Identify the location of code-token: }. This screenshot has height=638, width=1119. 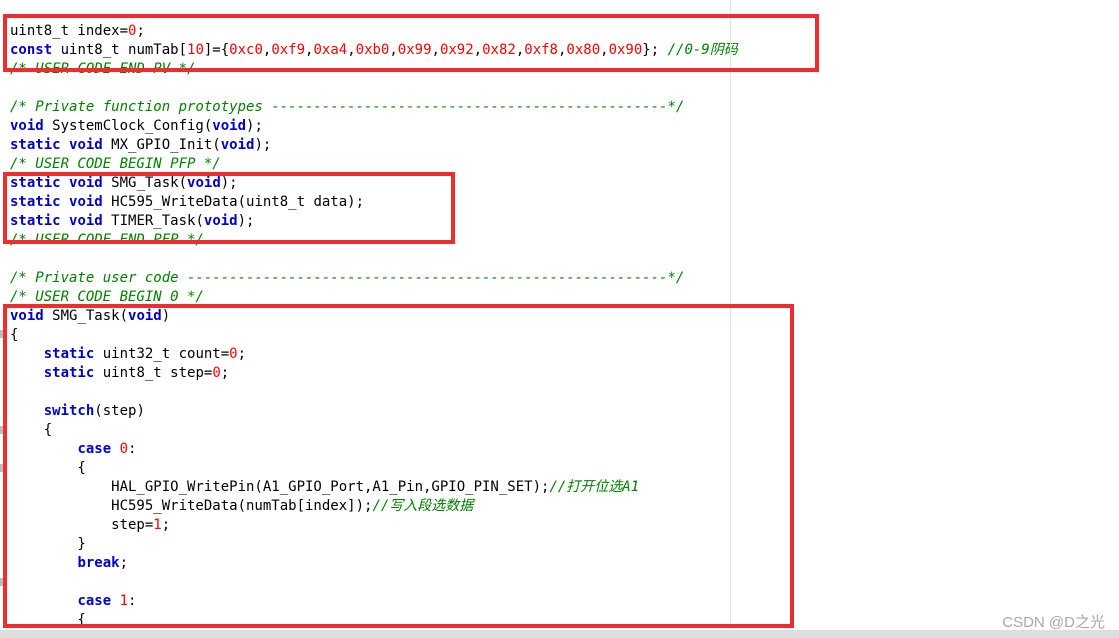
(48, 544).